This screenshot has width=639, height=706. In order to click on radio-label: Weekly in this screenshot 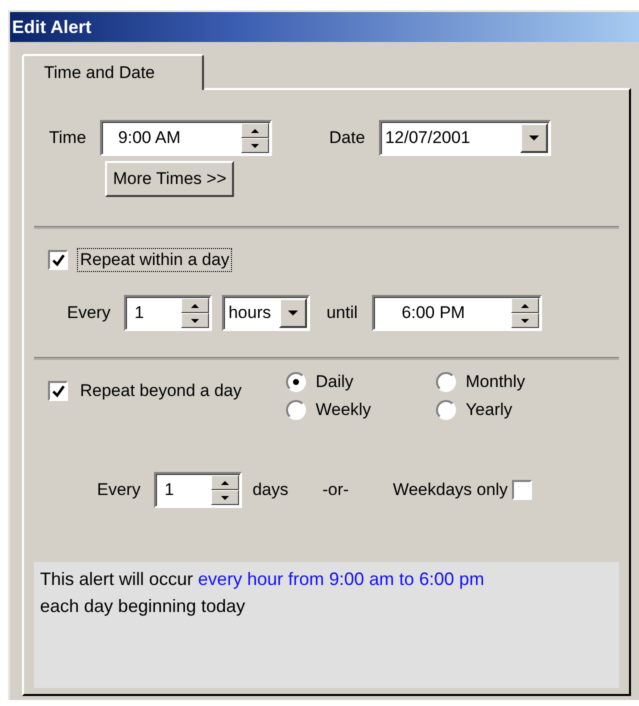, I will do `click(344, 410)`.